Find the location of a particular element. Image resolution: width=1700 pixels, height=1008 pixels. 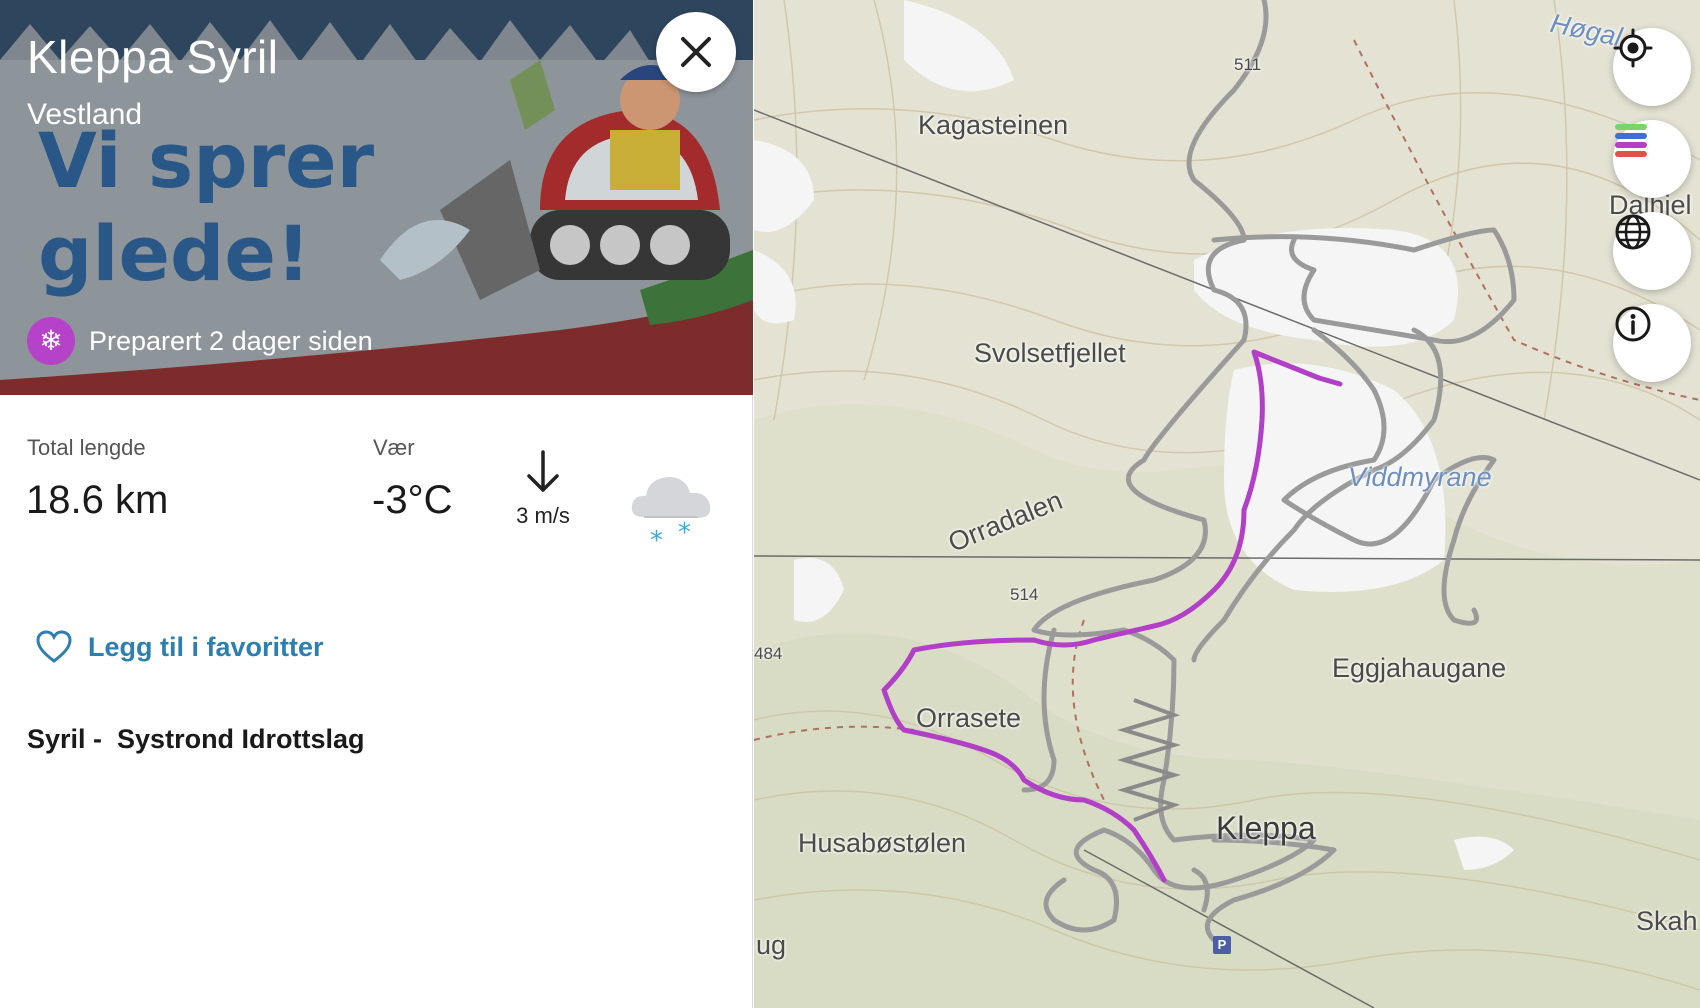

map-label-skah: Skah is located at coordinates (1667, 921).